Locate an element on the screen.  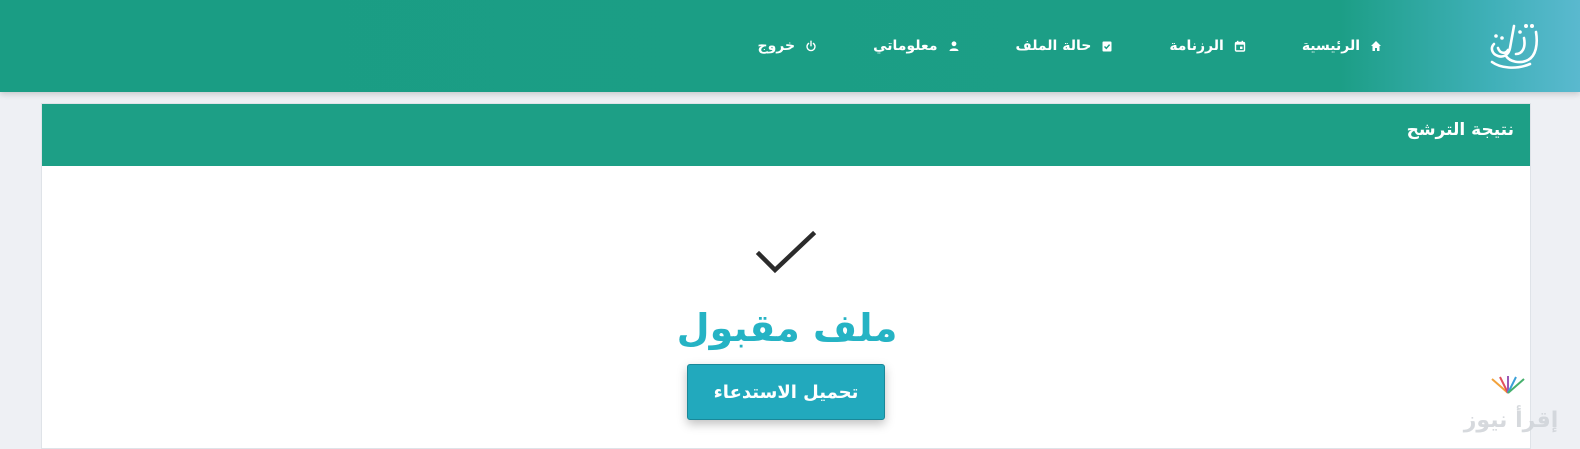
nav-item-logout: خروج is located at coordinates (788, 46).